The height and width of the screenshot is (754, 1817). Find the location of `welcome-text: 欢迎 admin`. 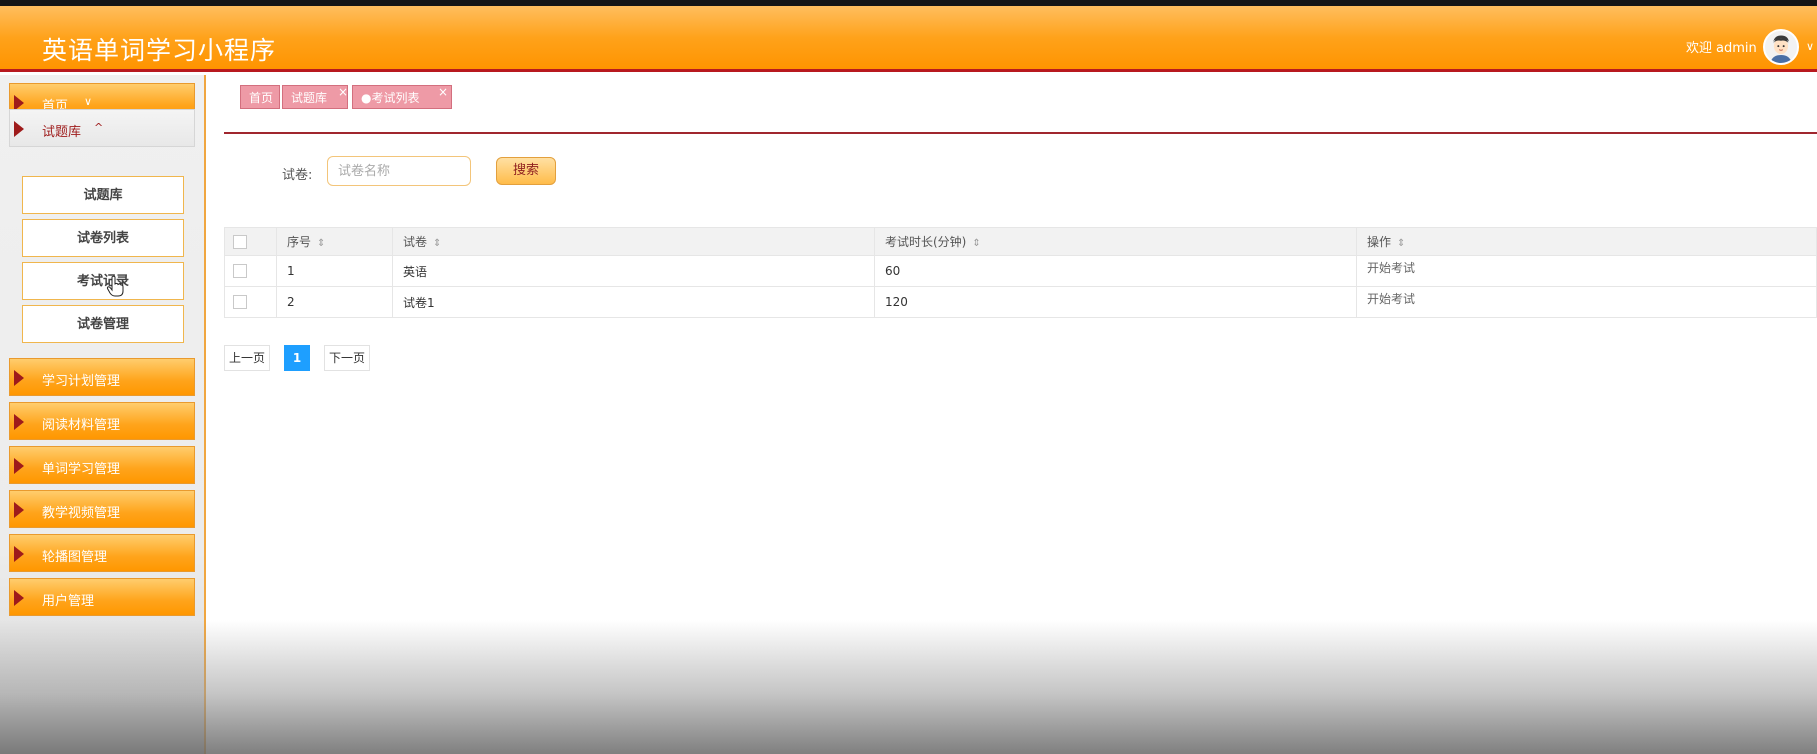

welcome-text: 欢迎 admin is located at coordinates (1723, 46).